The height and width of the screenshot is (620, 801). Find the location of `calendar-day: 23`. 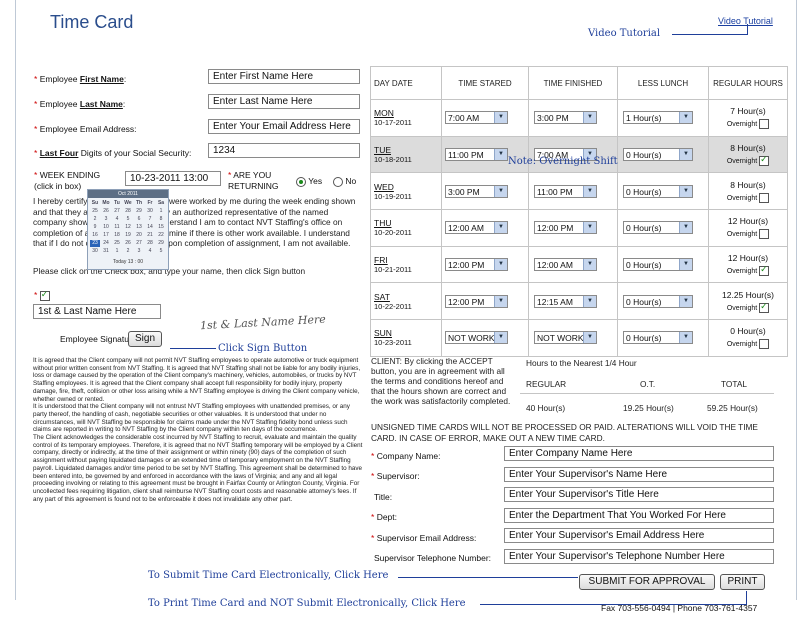

calendar-day: 23 is located at coordinates (95, 243).